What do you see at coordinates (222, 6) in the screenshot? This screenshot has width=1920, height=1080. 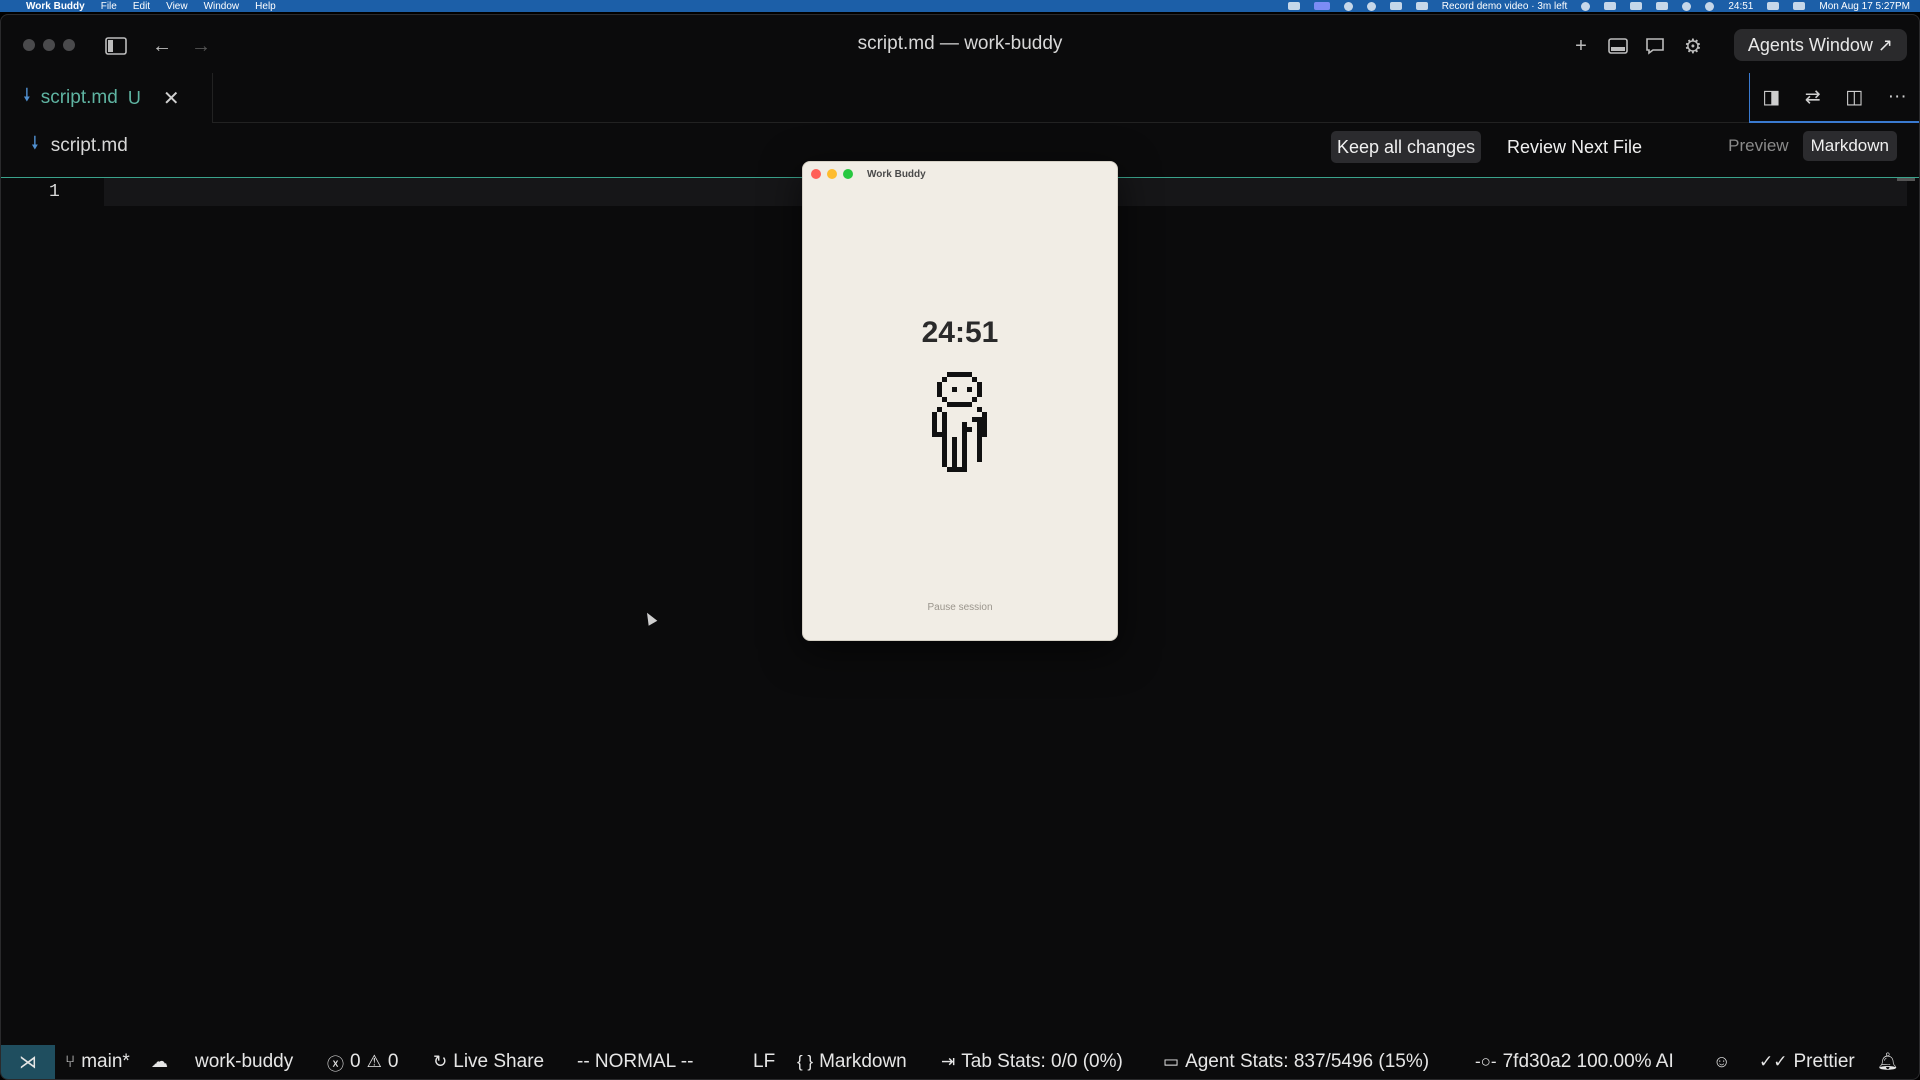 I see `menu-window: Window` at bounding box center [222, 6].